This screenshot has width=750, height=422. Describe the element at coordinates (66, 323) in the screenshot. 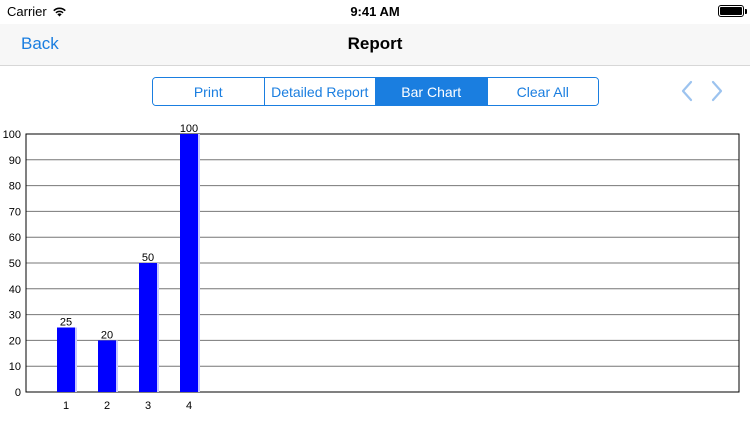

I see `data-label: 25` at that location.